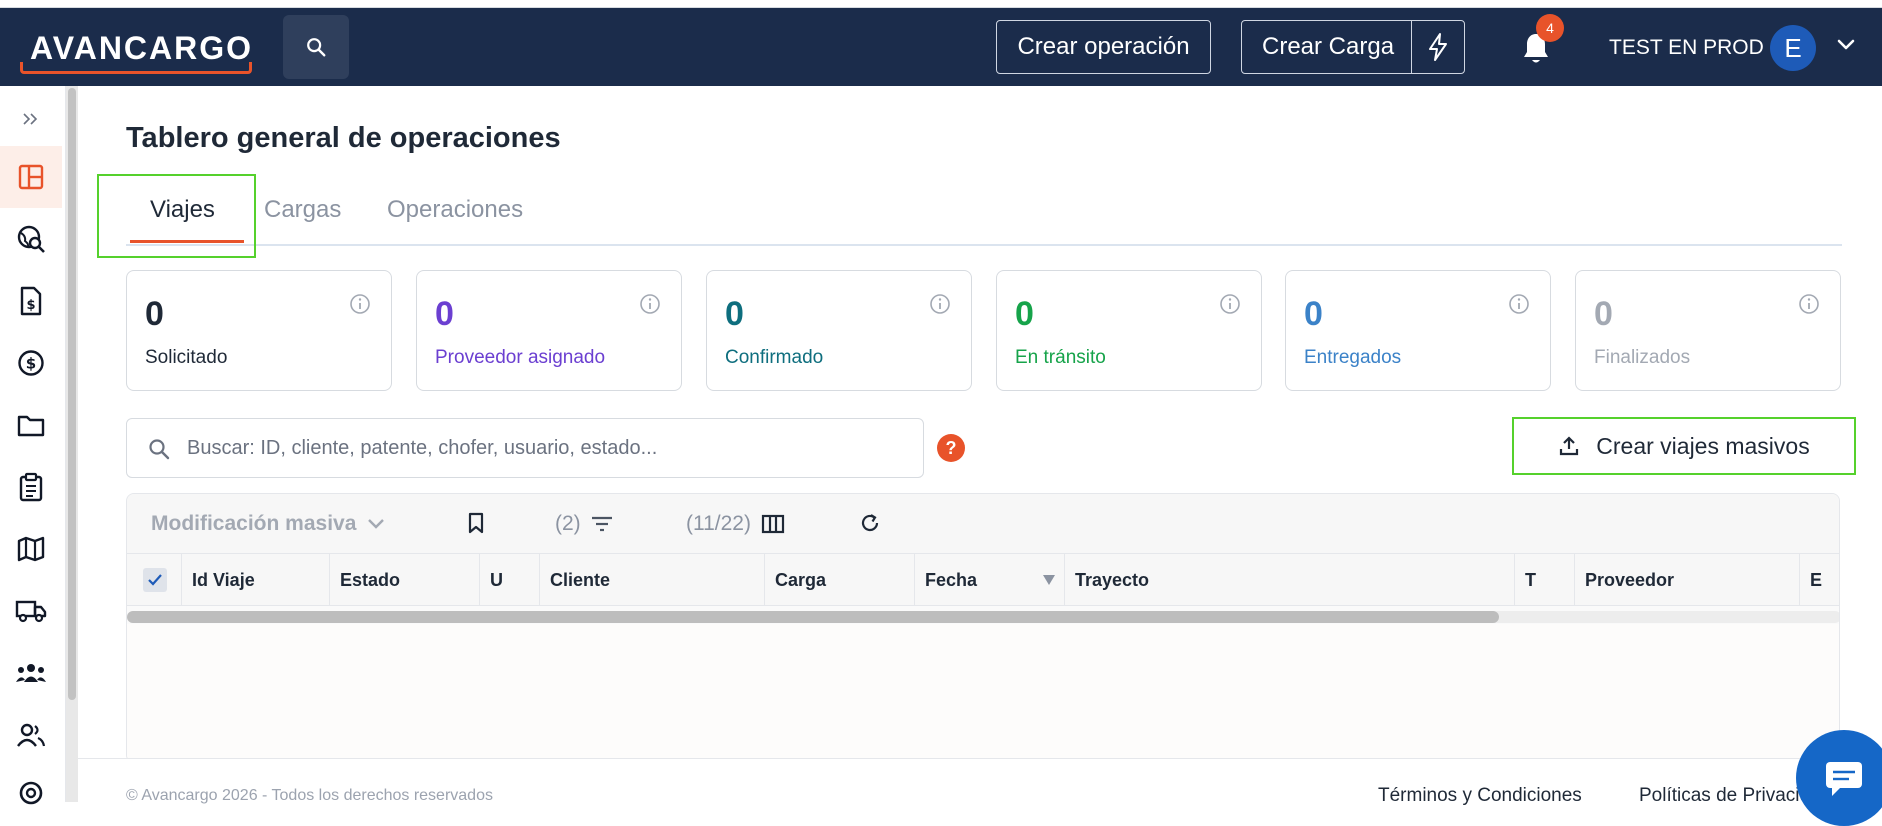 This screenshot has width=1882, height=826. I want to click on refresh-icon, so click(870, 523).